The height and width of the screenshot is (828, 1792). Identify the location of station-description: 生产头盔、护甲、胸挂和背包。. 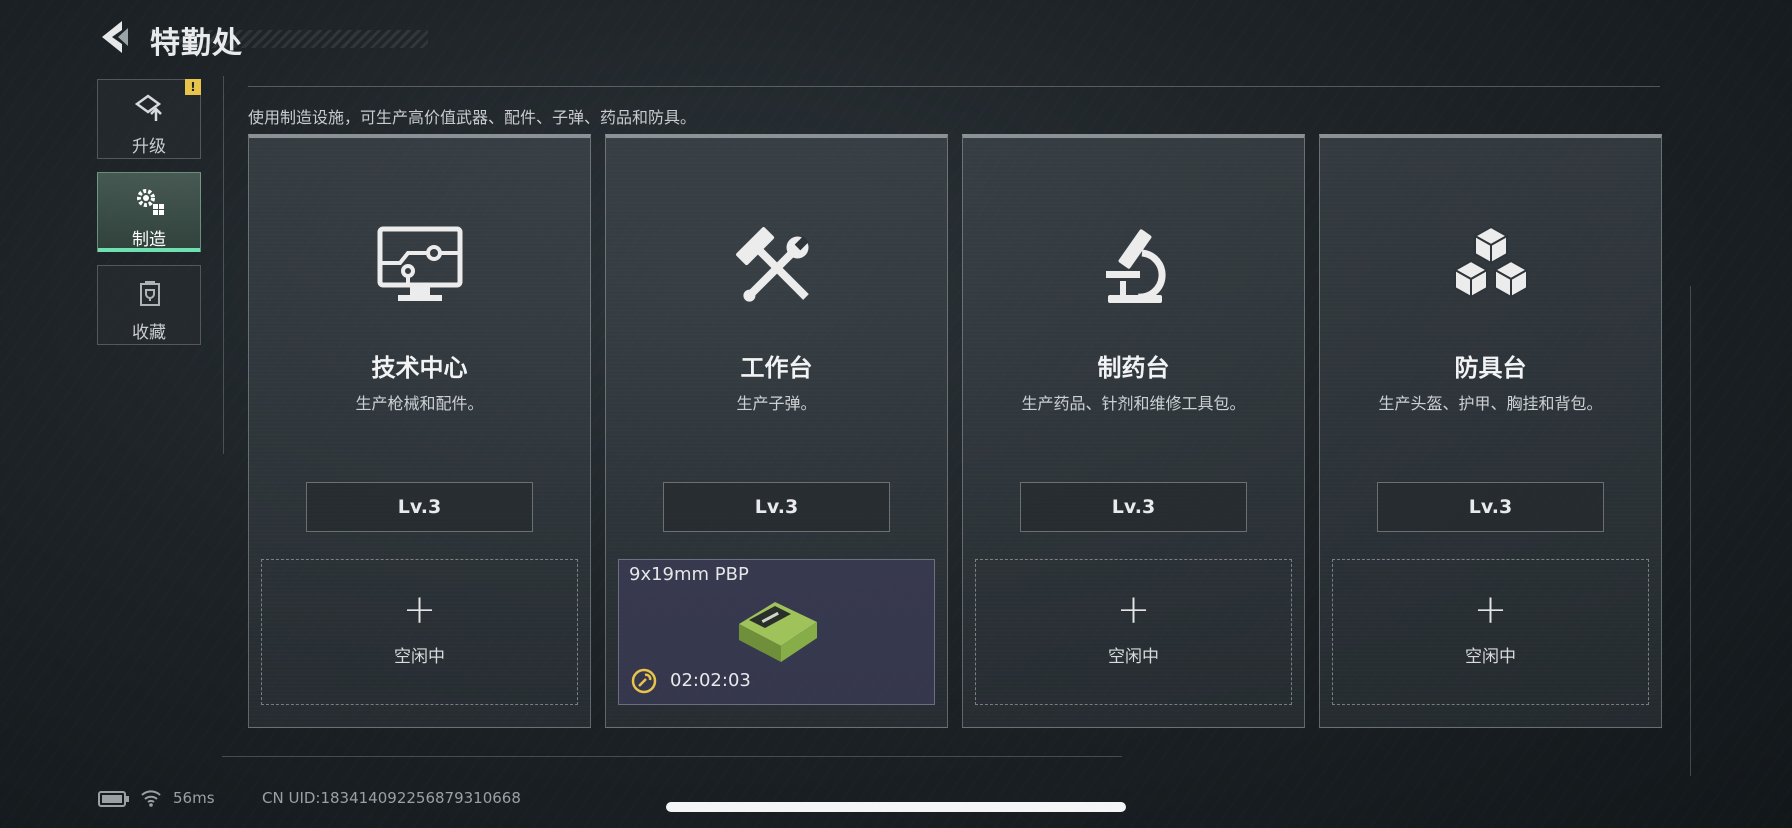
(1490, 403).